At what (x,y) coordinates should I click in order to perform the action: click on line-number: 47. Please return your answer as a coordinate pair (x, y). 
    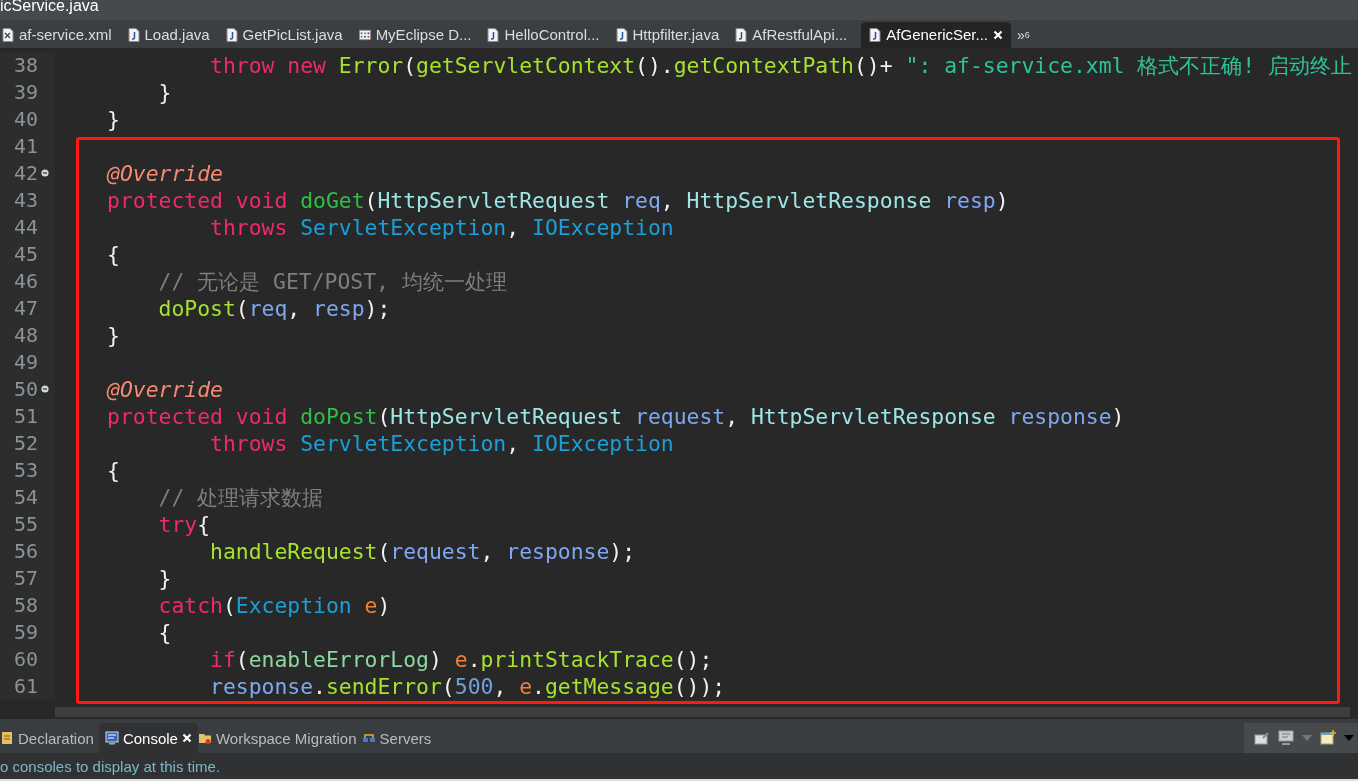
    Looking at the image, I should click on (27, 308).